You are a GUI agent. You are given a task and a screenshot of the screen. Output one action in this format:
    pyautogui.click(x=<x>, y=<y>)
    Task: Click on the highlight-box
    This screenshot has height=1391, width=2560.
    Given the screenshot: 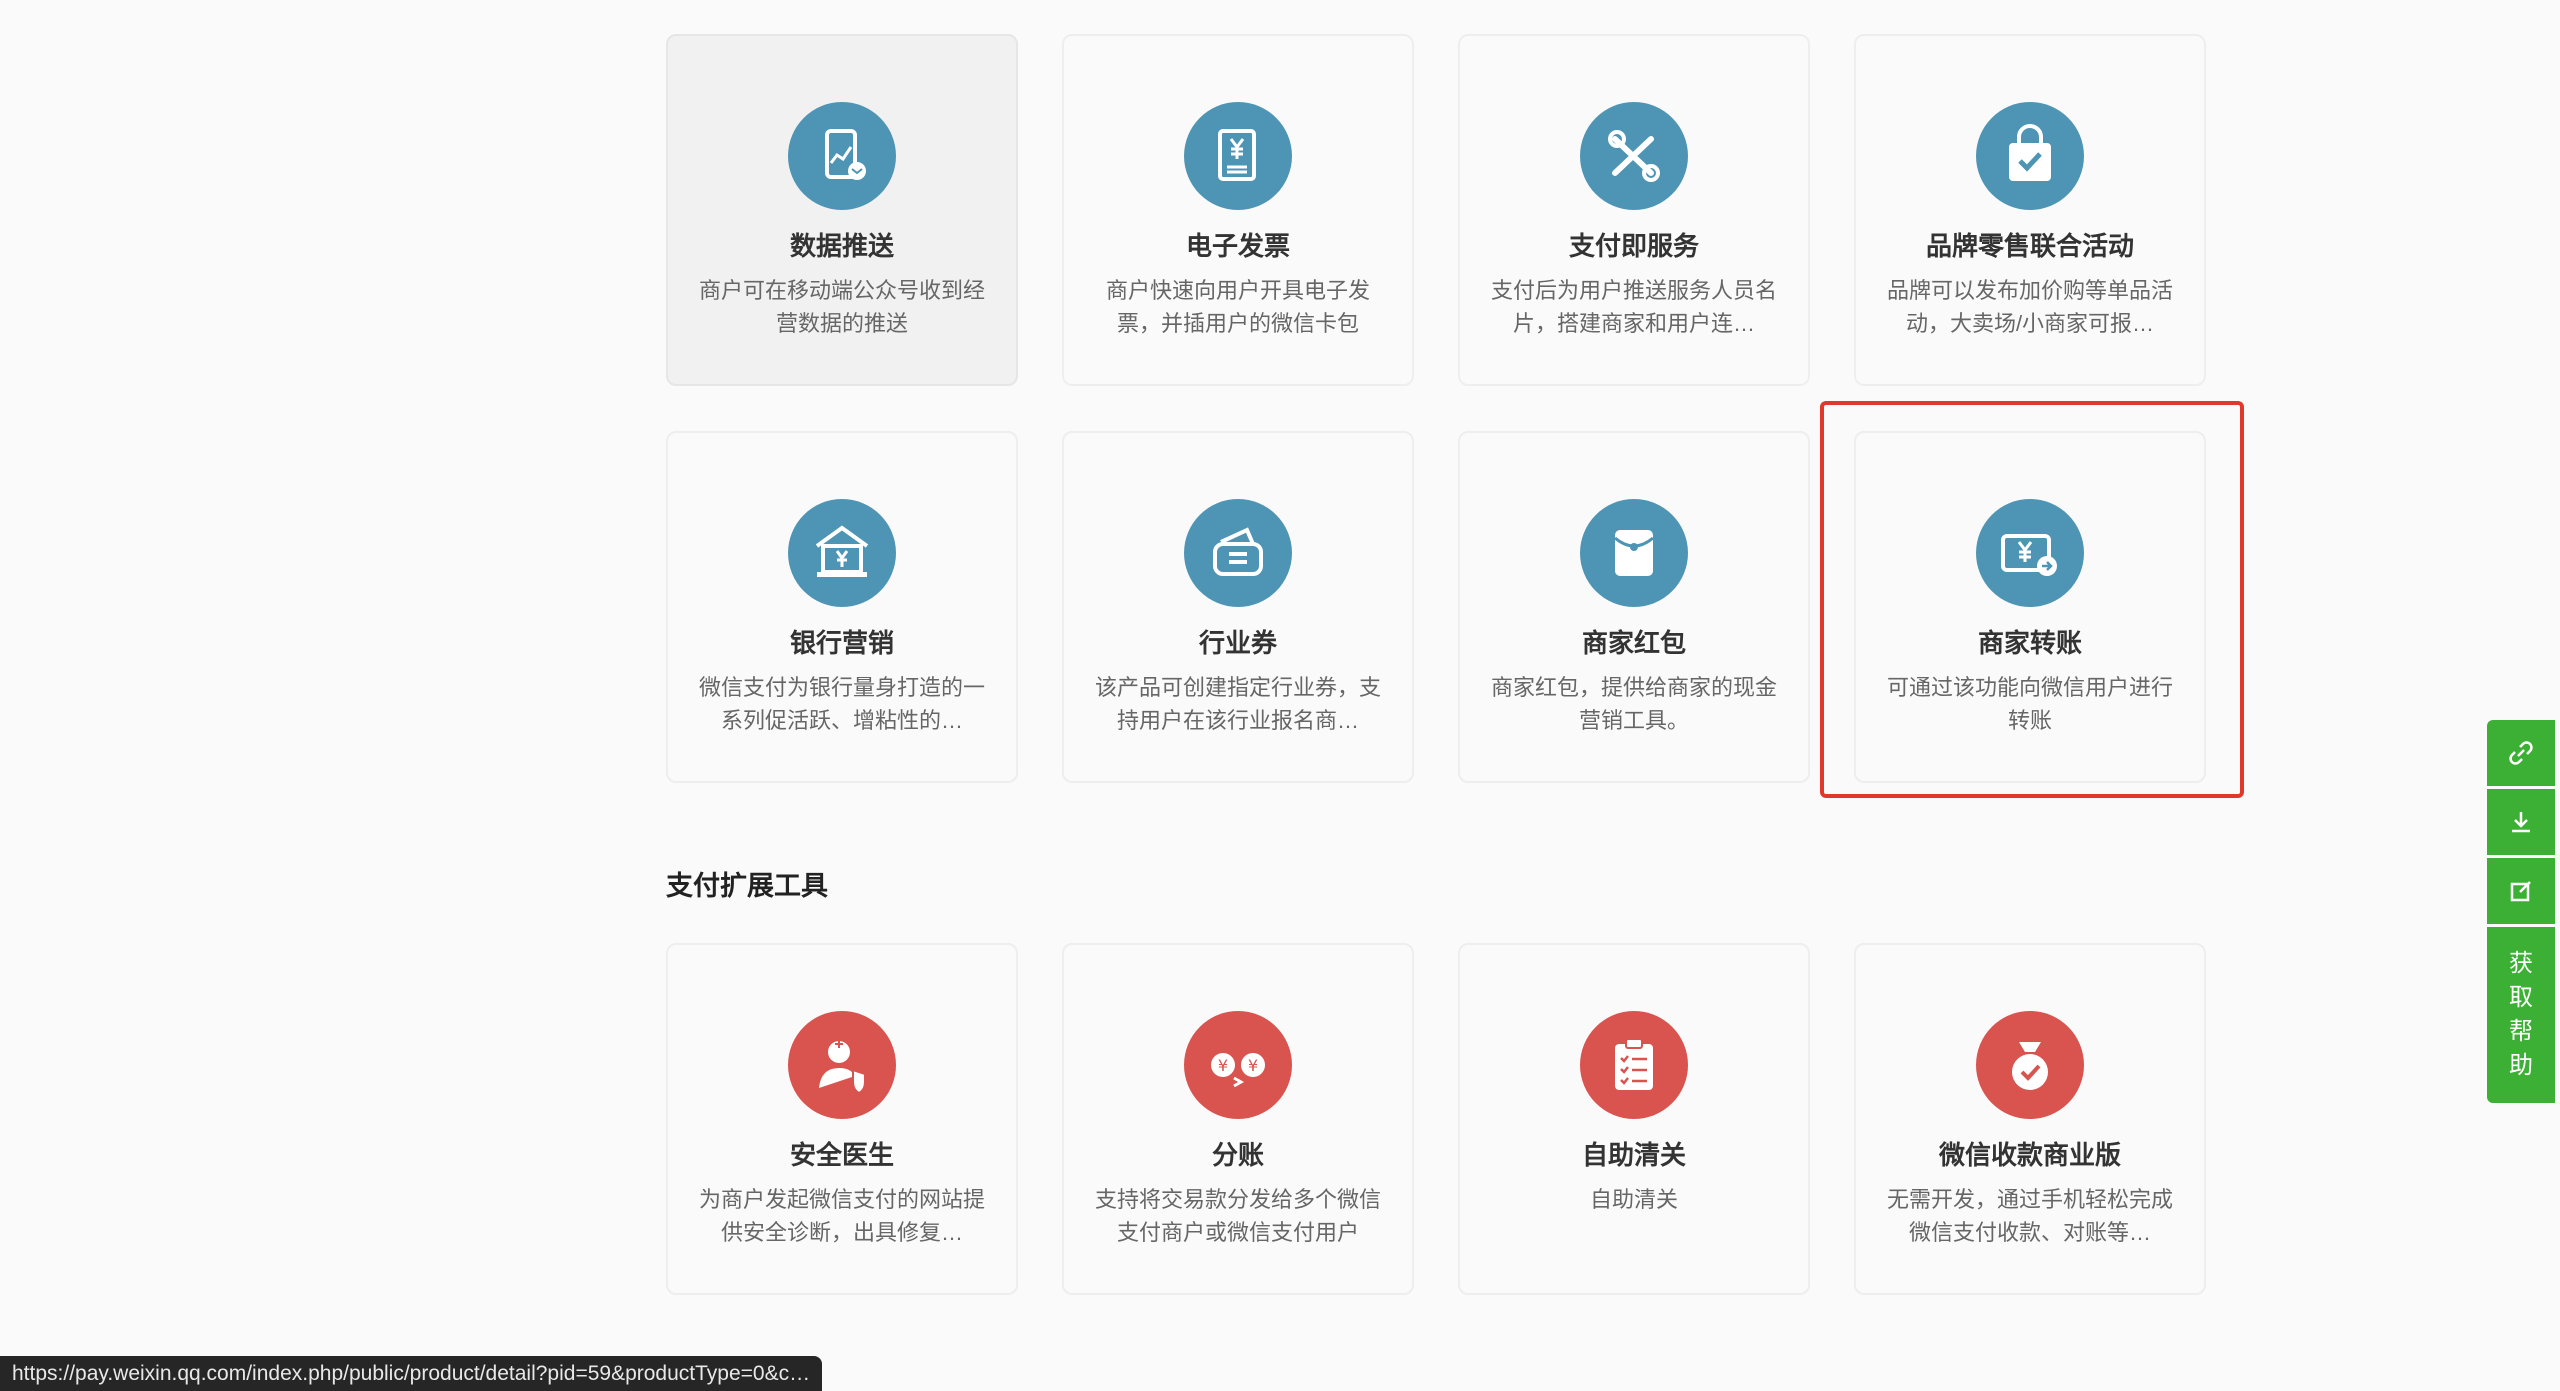 What is the action you would take?
    pyautogui.click(x=2032, y=599)
    